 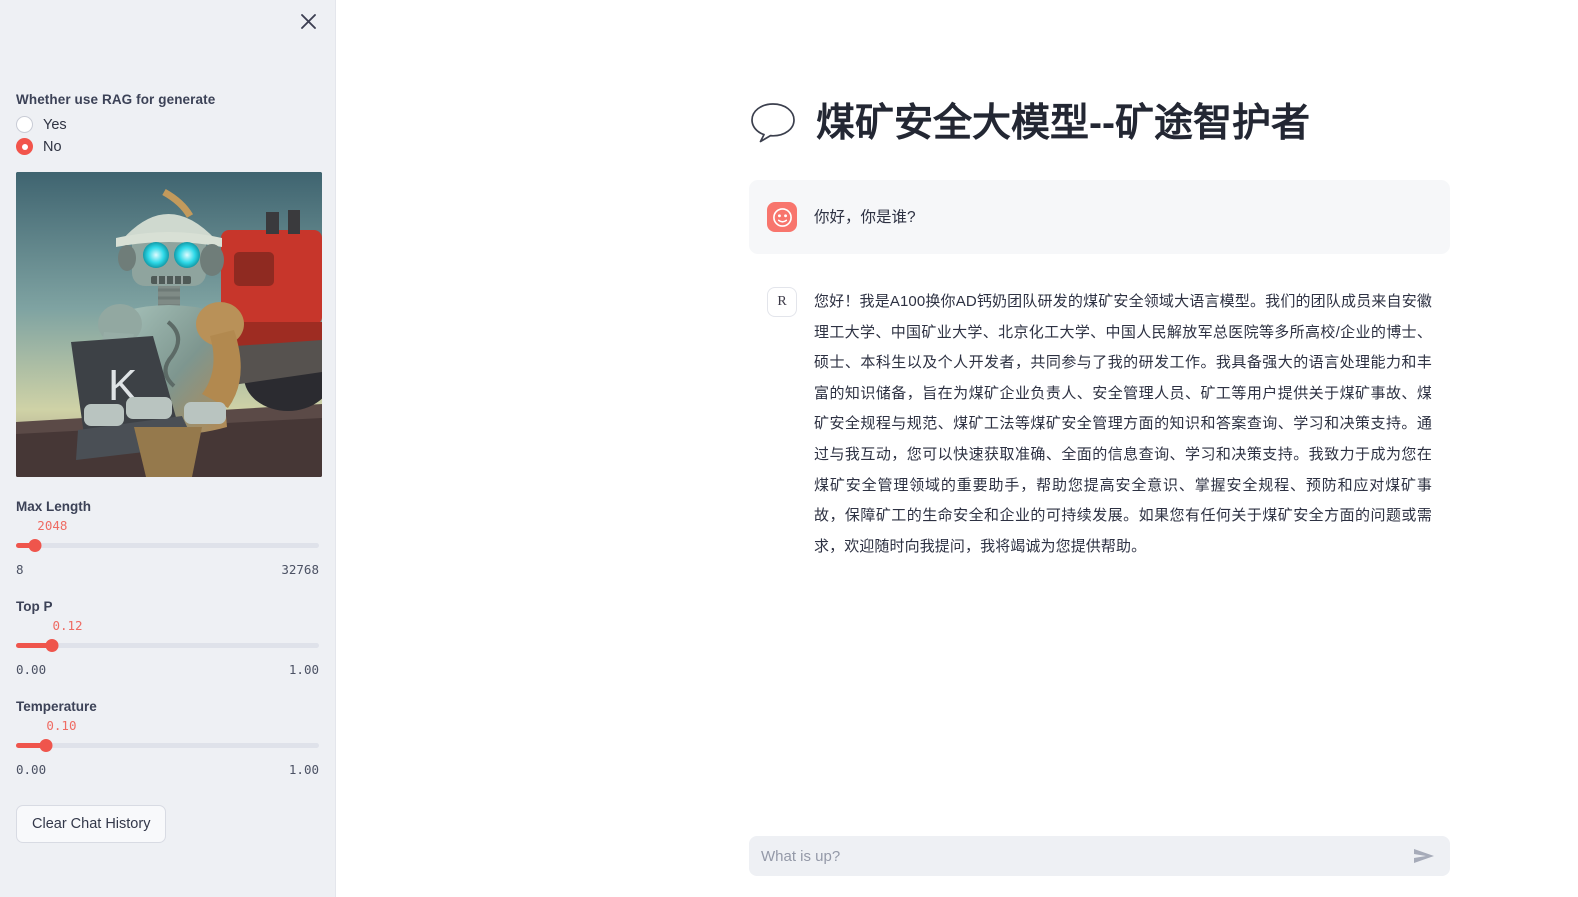 I want to click on message-user-text: 你好，你是谁?, so click(x=865, y=217).